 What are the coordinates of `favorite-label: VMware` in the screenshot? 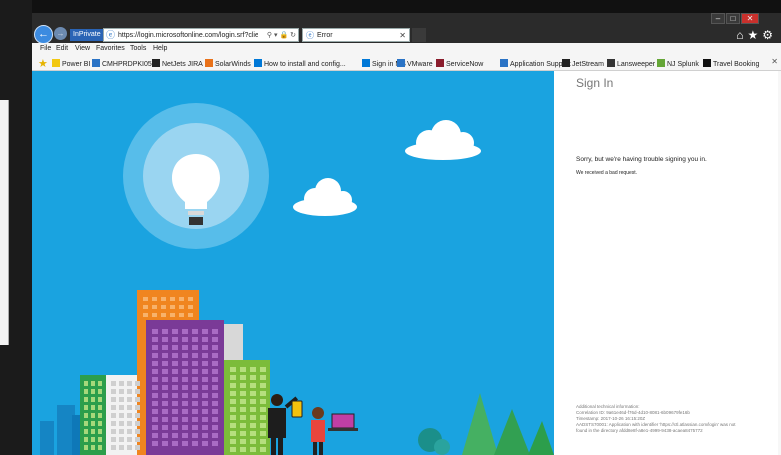 It's located at (420, 64).